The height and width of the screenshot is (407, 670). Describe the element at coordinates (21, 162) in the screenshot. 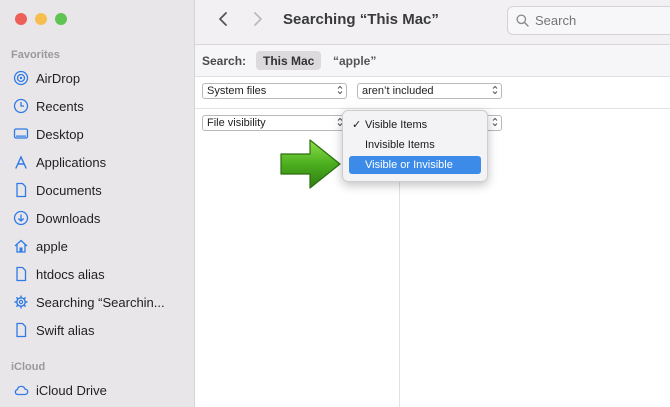

I see `applications-icon` at that location.